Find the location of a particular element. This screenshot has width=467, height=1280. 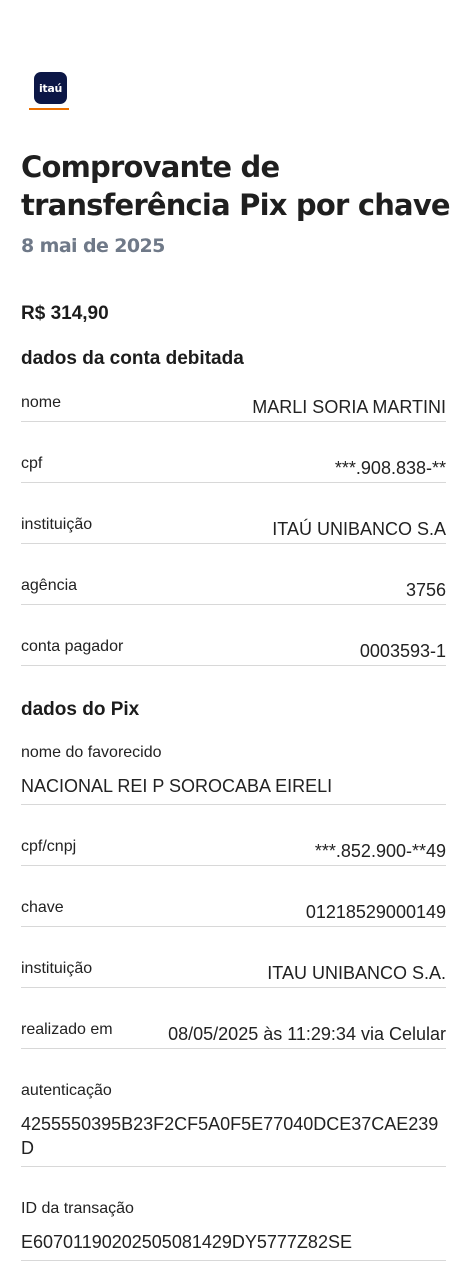

transfer-amount: R$ 314,90 is located at coordinates (65, 313).